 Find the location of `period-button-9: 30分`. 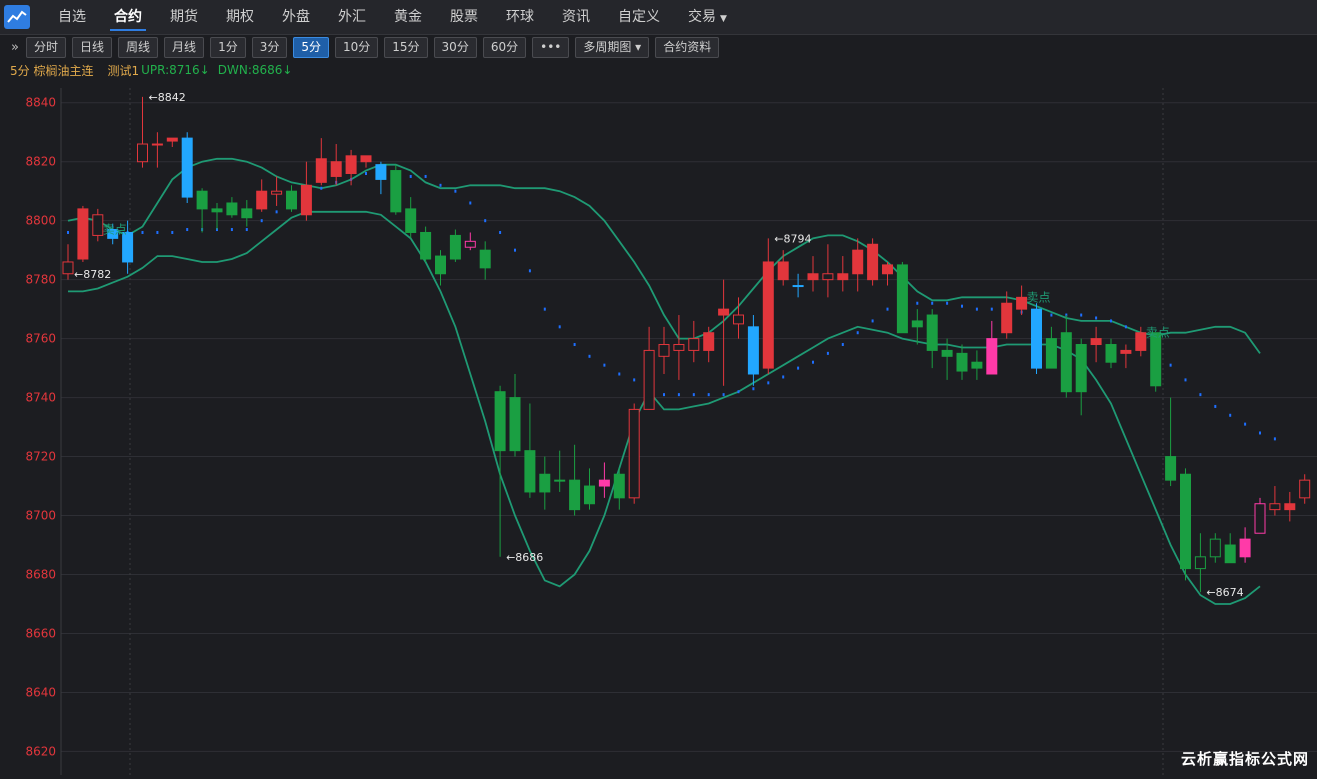

period-button-9: 30分 is located at coordinates (455, 47).